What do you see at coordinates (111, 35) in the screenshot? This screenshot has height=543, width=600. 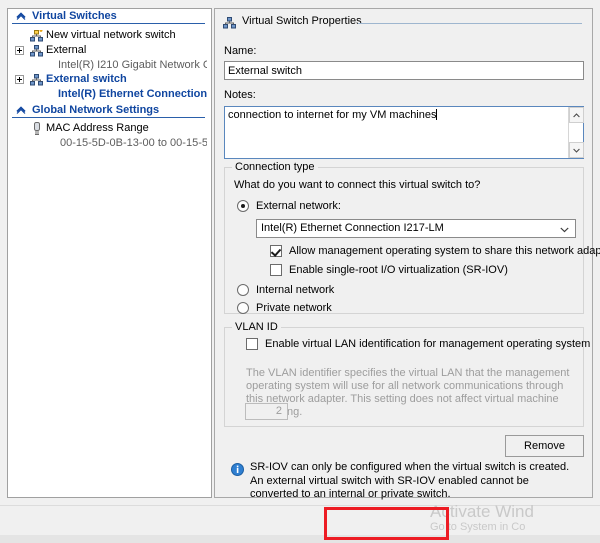 I see `tree-item-label: New virtual network switch` at bounding box center [111, 35].